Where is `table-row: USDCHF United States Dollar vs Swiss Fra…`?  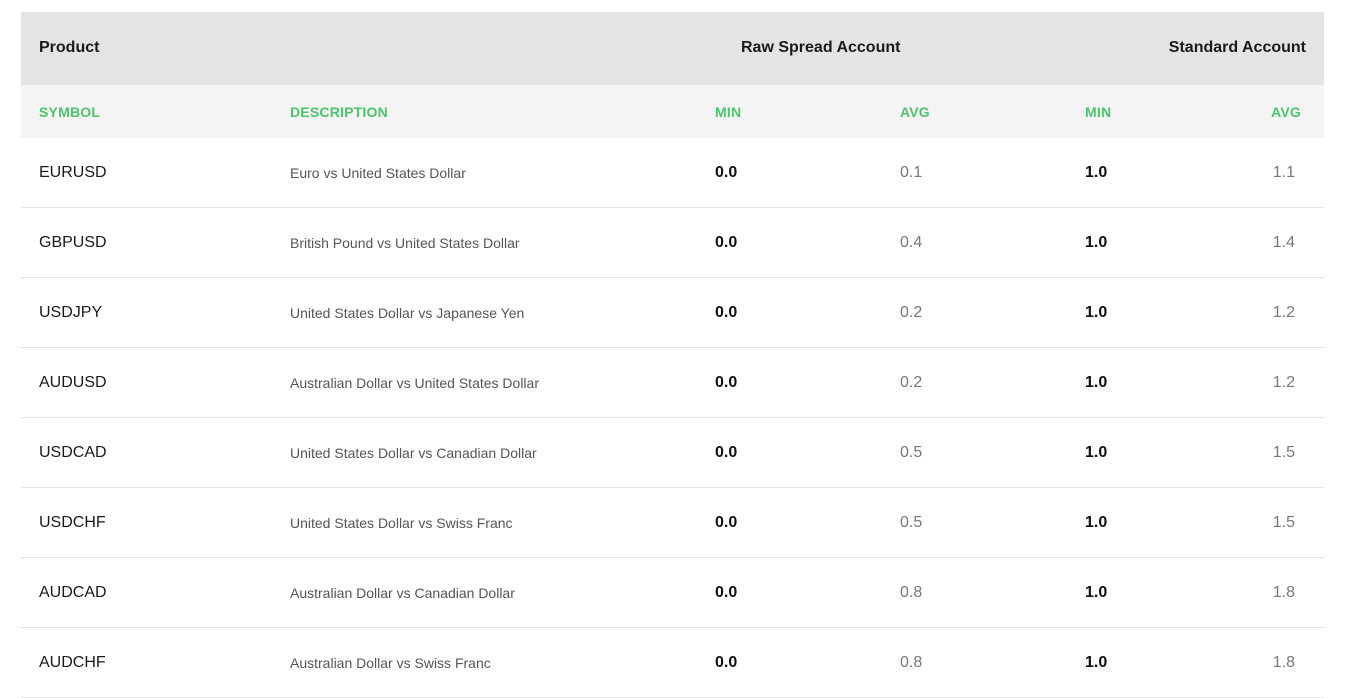 table-row: USDCHF United States Dollar vs Swiss Fra… is located at coordinates (672, 523).